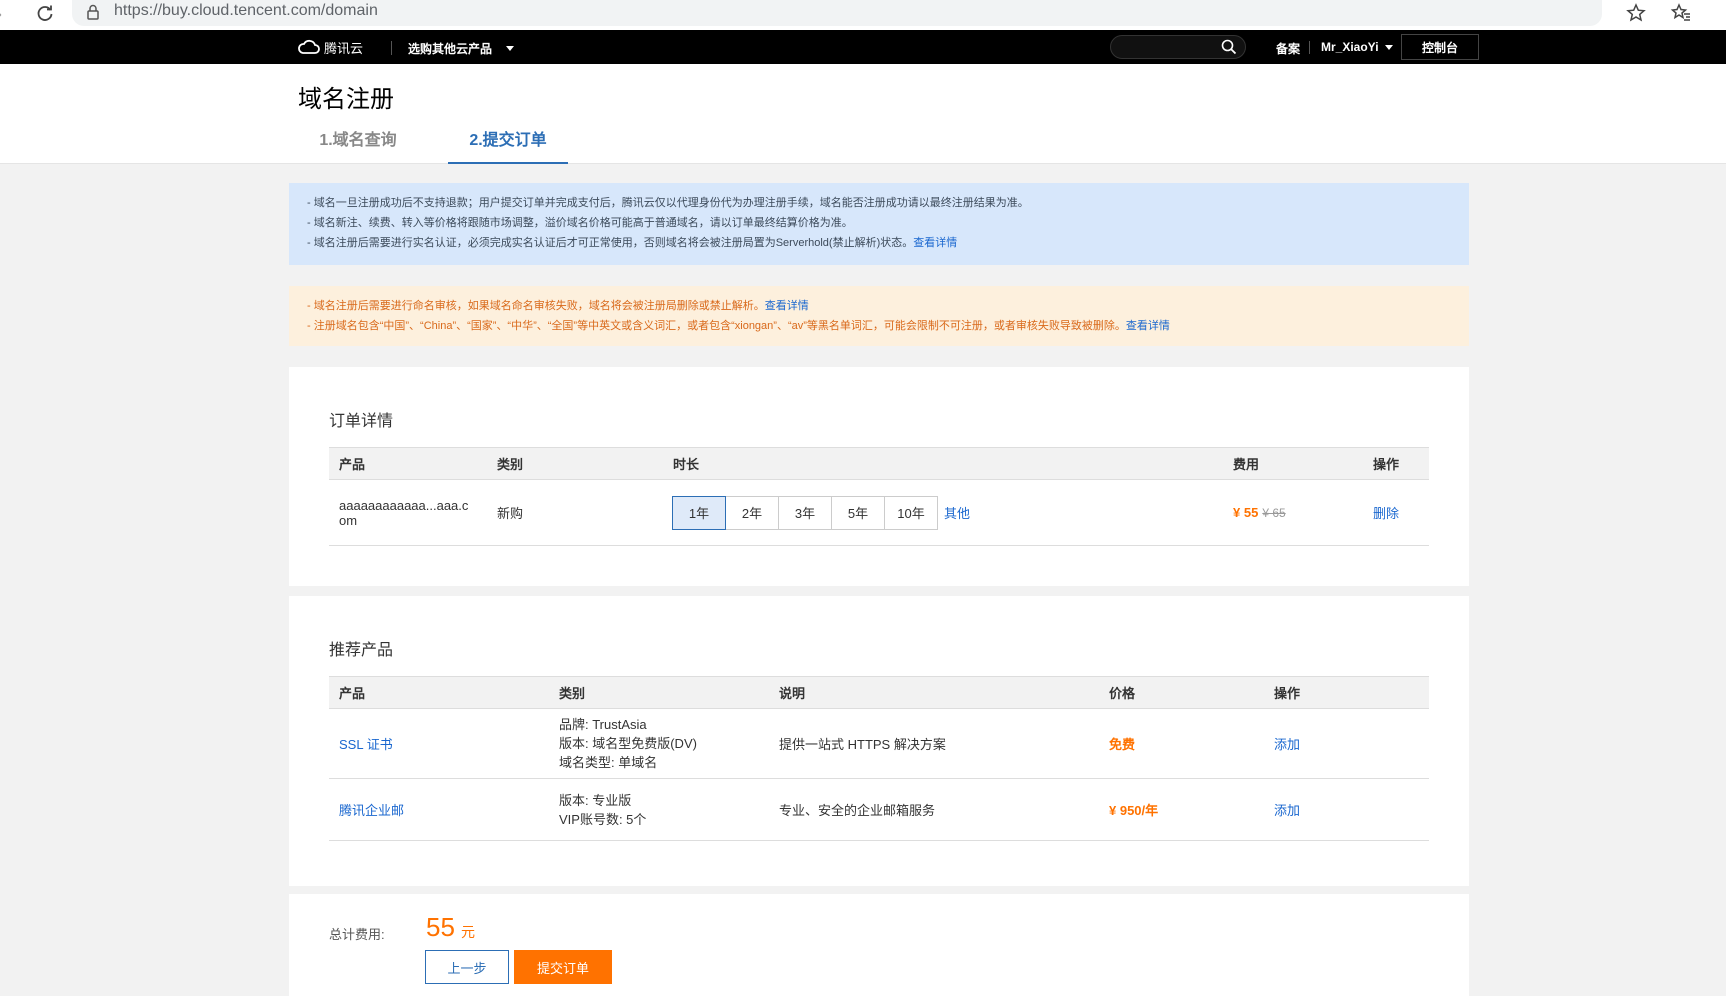  What do you see at coordinates (686, 464) in the screenshot?
I see `col-header-duration: 时长` at bounding box center [686, 464].